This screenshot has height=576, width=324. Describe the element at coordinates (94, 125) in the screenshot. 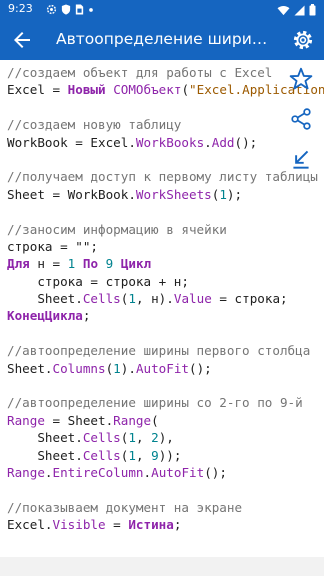

I see `code-comment: //создаем новую таблицу` at that location.